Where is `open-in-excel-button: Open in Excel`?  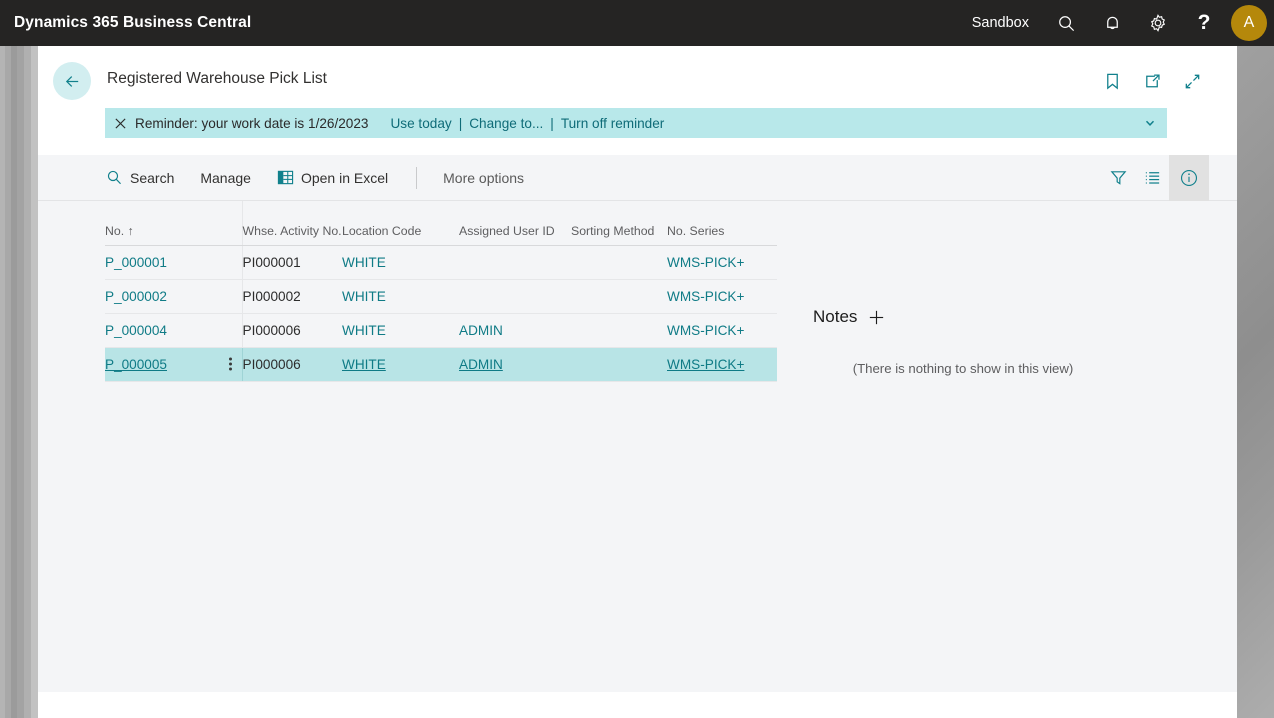 open-in-excel-button: Open in Excel is located at coordinates (332, 177).